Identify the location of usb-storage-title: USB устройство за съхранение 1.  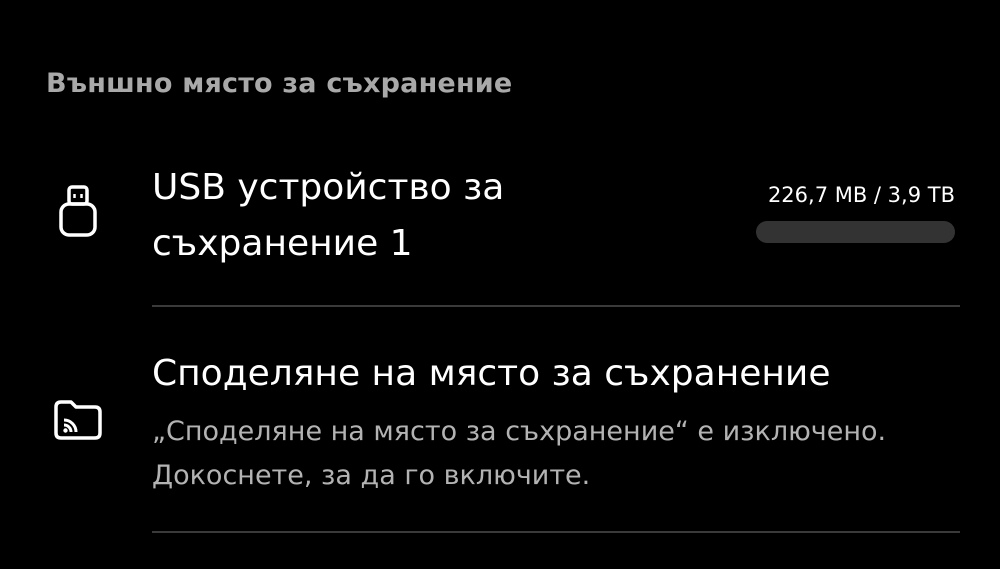
(328, 215).